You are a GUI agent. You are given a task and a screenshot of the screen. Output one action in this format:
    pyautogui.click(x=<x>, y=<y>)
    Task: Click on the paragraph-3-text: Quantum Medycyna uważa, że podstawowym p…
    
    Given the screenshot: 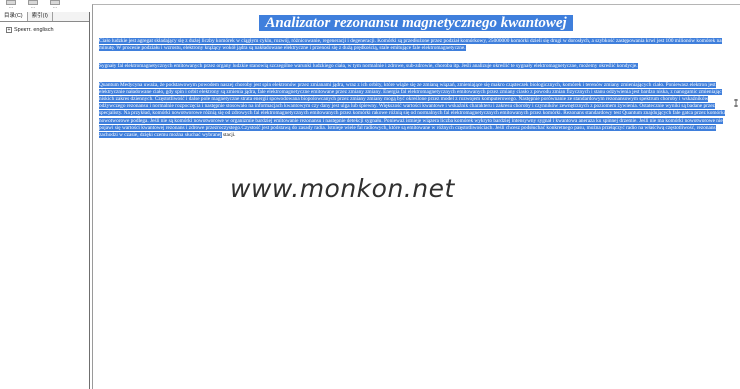 What is the action you would take?
    pyautogui.click(x=412, y=110)
    